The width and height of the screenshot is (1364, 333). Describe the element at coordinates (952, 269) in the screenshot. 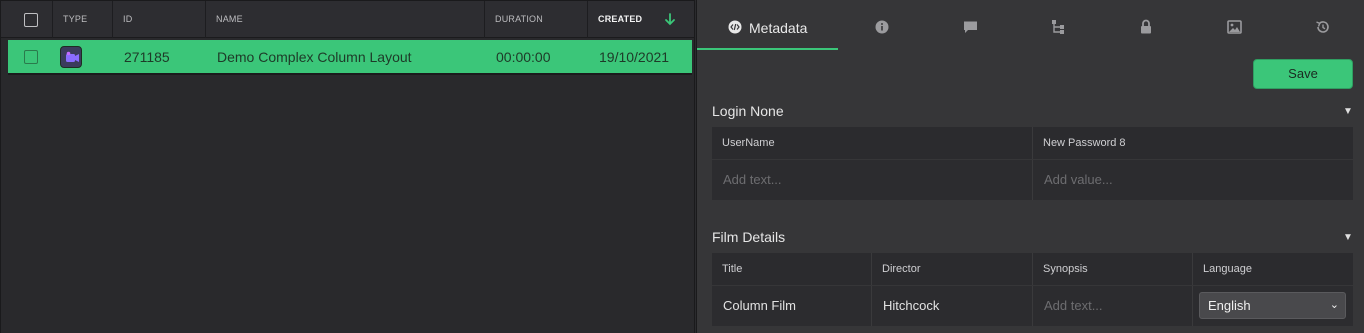

I see `film-header-director: Director` at that location.